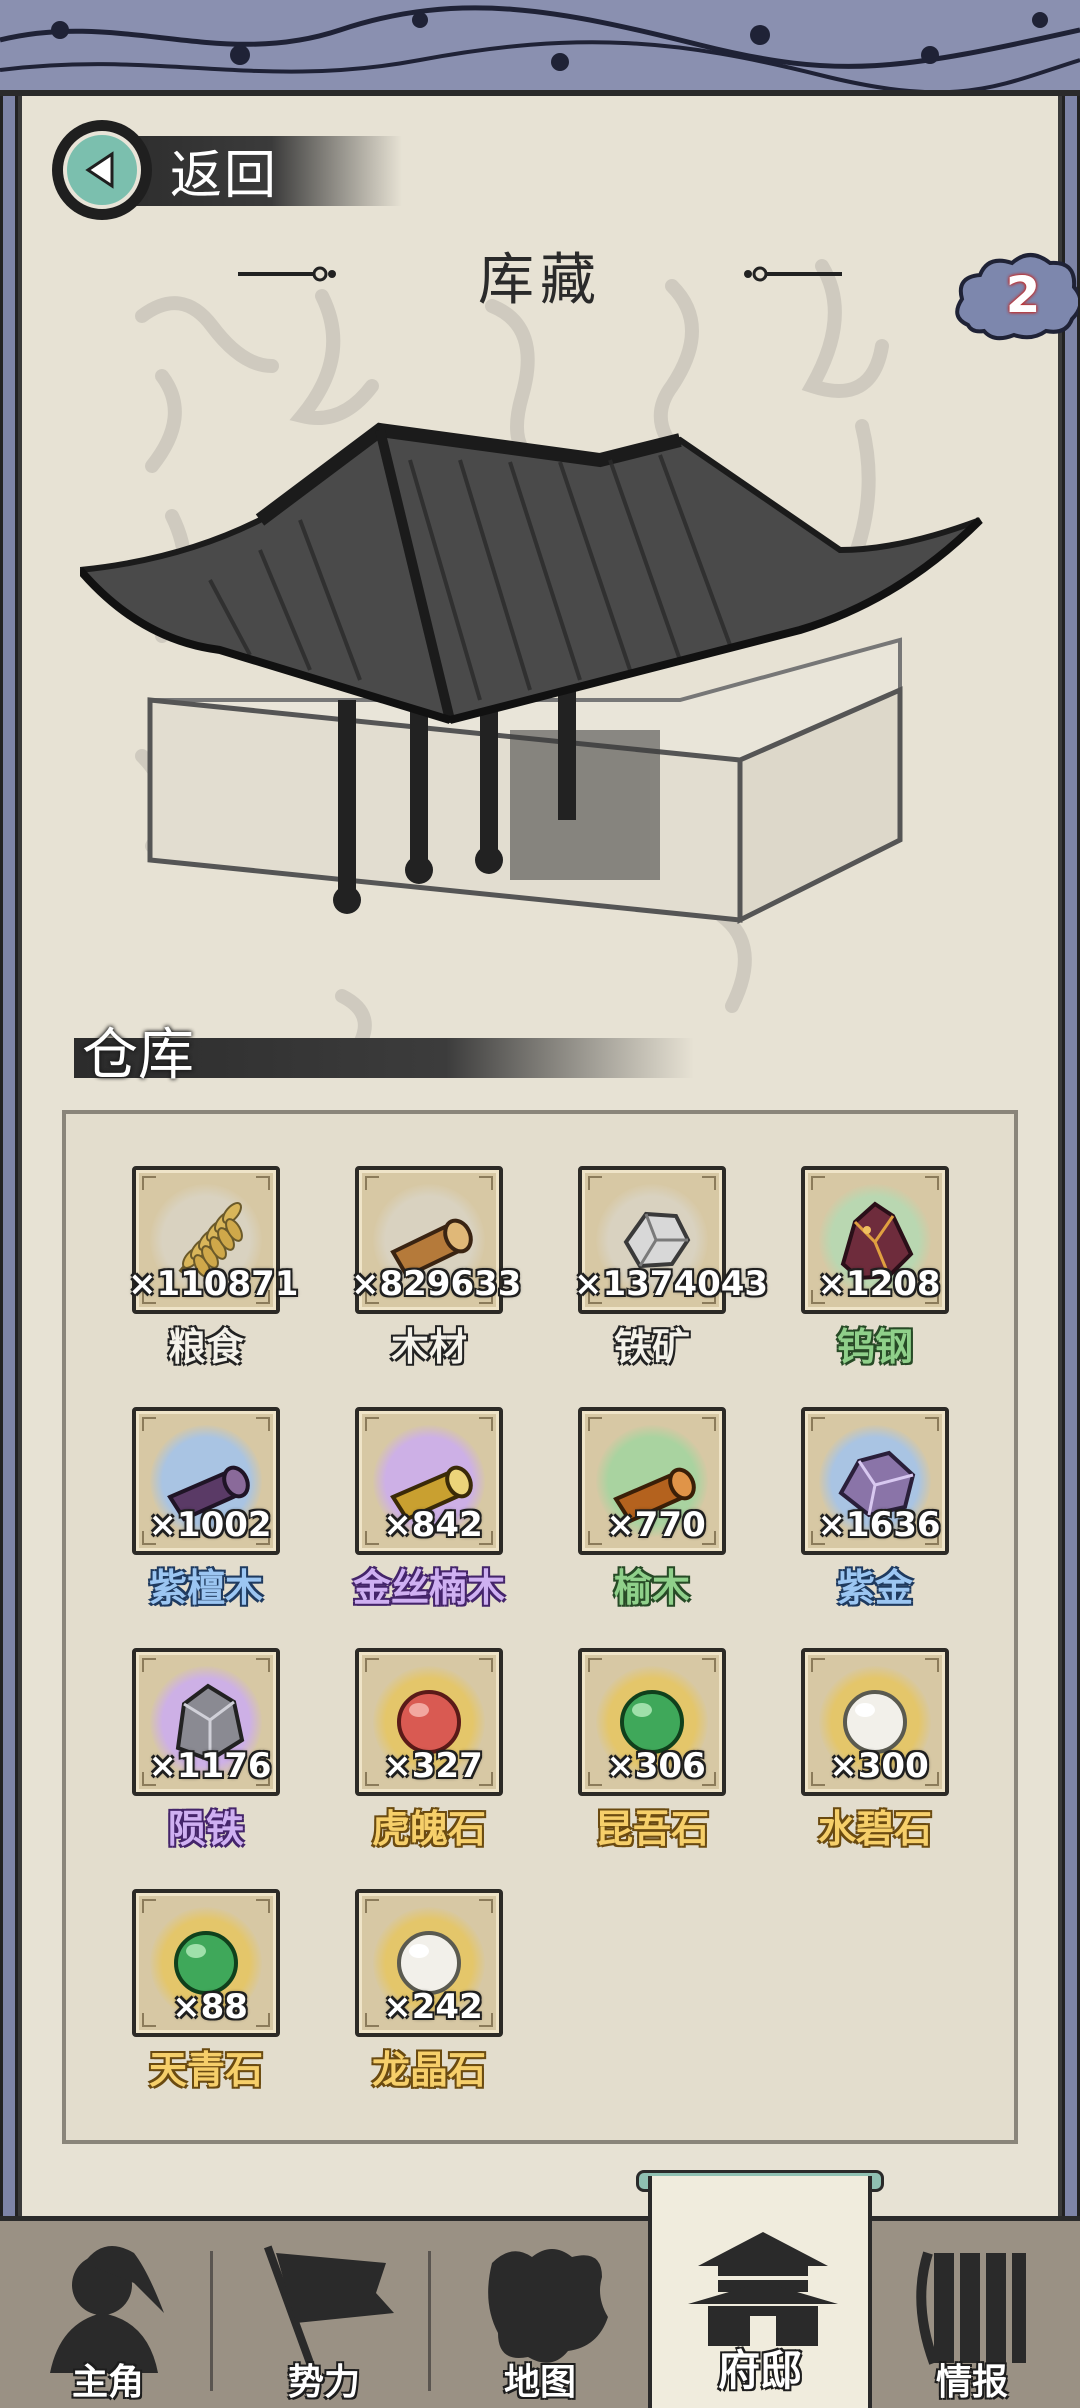 The height and width of the screenshot is (2408, 1080). Describe the element at coordinates (433, 2007) in the screenshot. I see `item-count: ×242` at that location.